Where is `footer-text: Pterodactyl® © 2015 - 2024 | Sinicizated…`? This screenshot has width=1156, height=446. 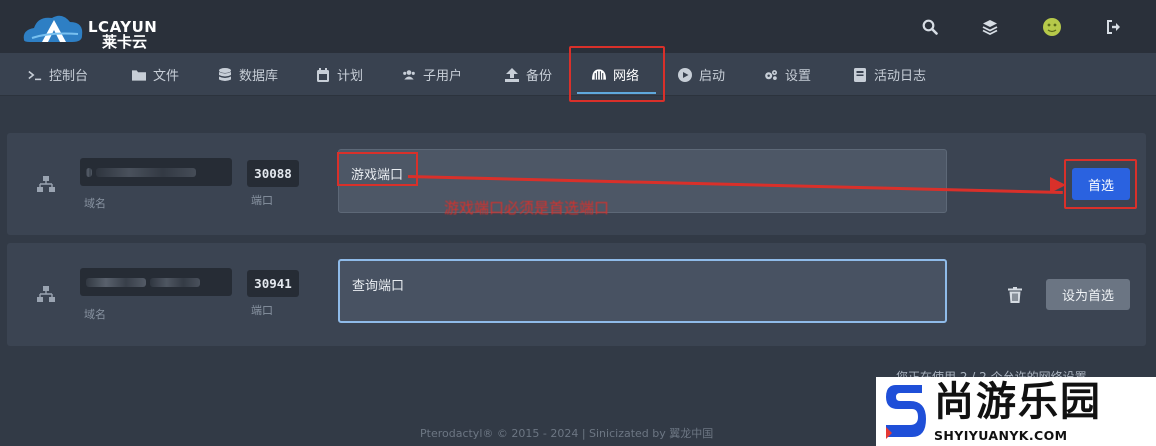 footer-text: Pterodactyl® © 2015 - 2024 | Sinicizated… is located at coordinates (567, 433).